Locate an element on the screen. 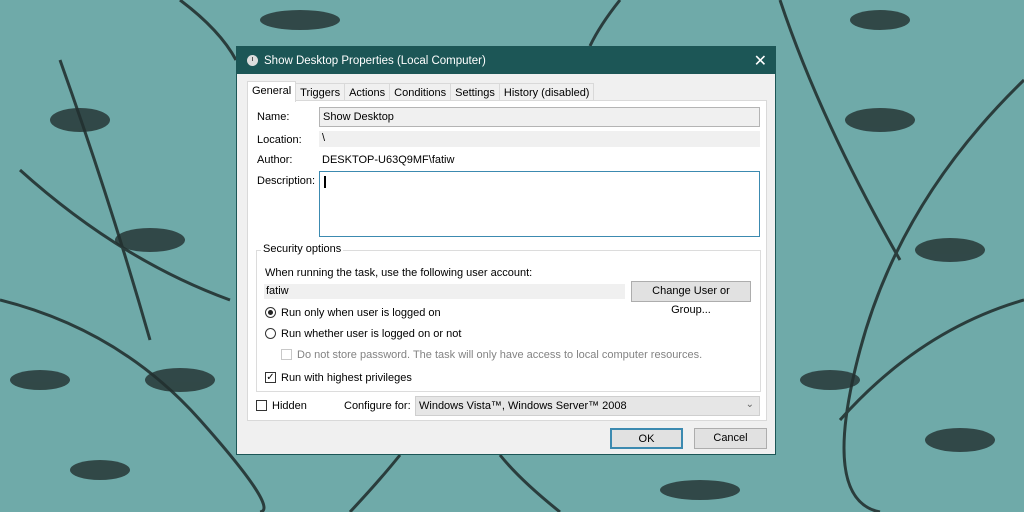 This screenshot has height=512, width=1024. text-cursor is located at coordinates (325, 182).